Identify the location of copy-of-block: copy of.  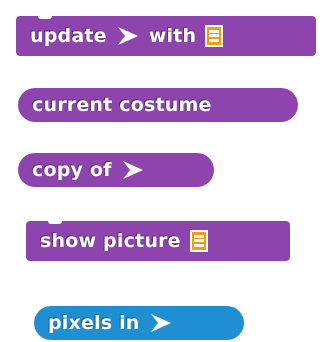
(116, 170).